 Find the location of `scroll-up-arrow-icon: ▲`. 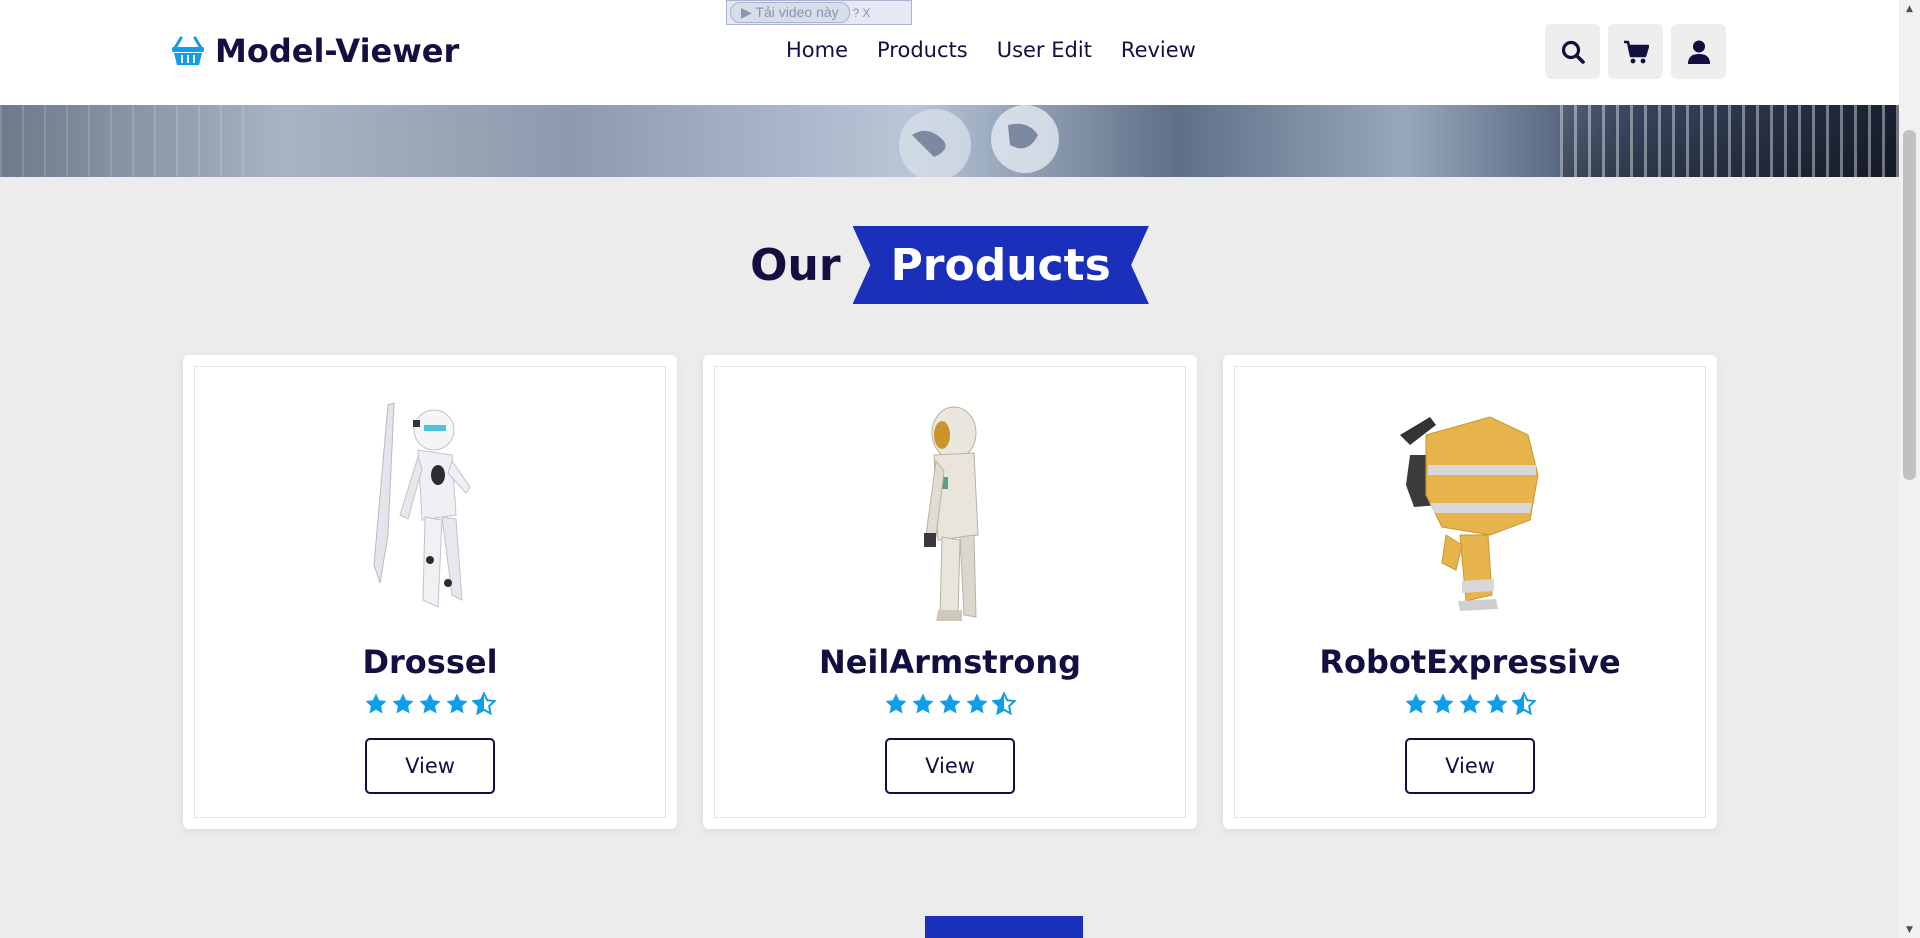

scroll-up-arrow-icon: ▲ is located at coordinates (1909, 8).